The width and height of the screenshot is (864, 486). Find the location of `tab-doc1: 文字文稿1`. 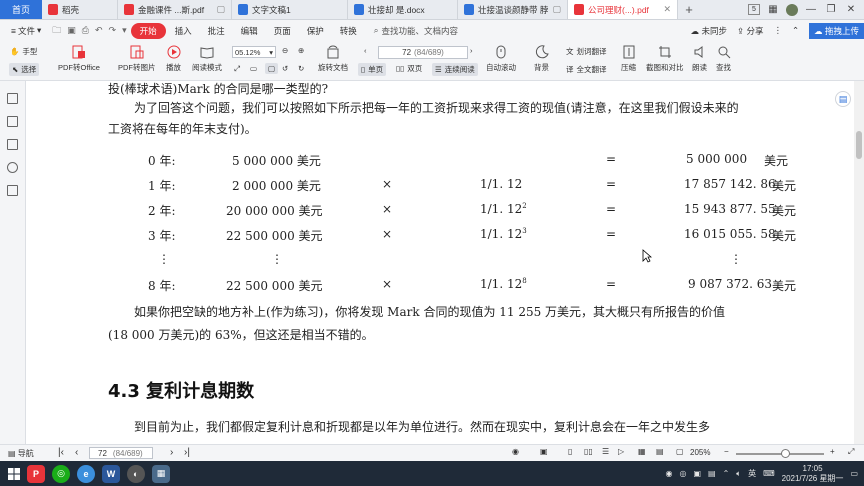

tab-doc1: 文字文稿1 is located at coordinates (290, 9).